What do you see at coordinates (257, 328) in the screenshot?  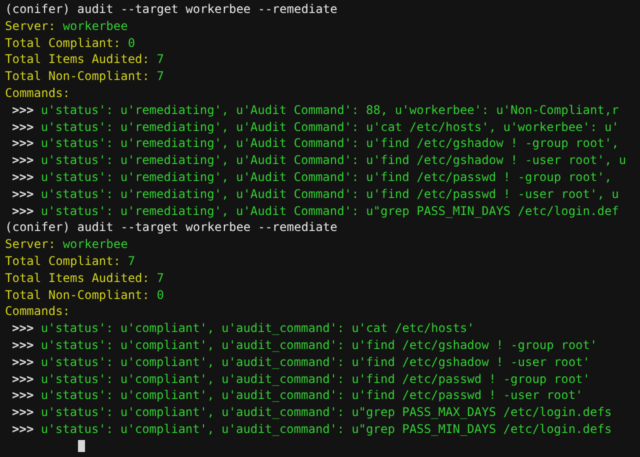 I see `result-line: u'status': u'compliant', u'audit_command': u'cat /etc/hosts'` at bounding box center [257, 328].